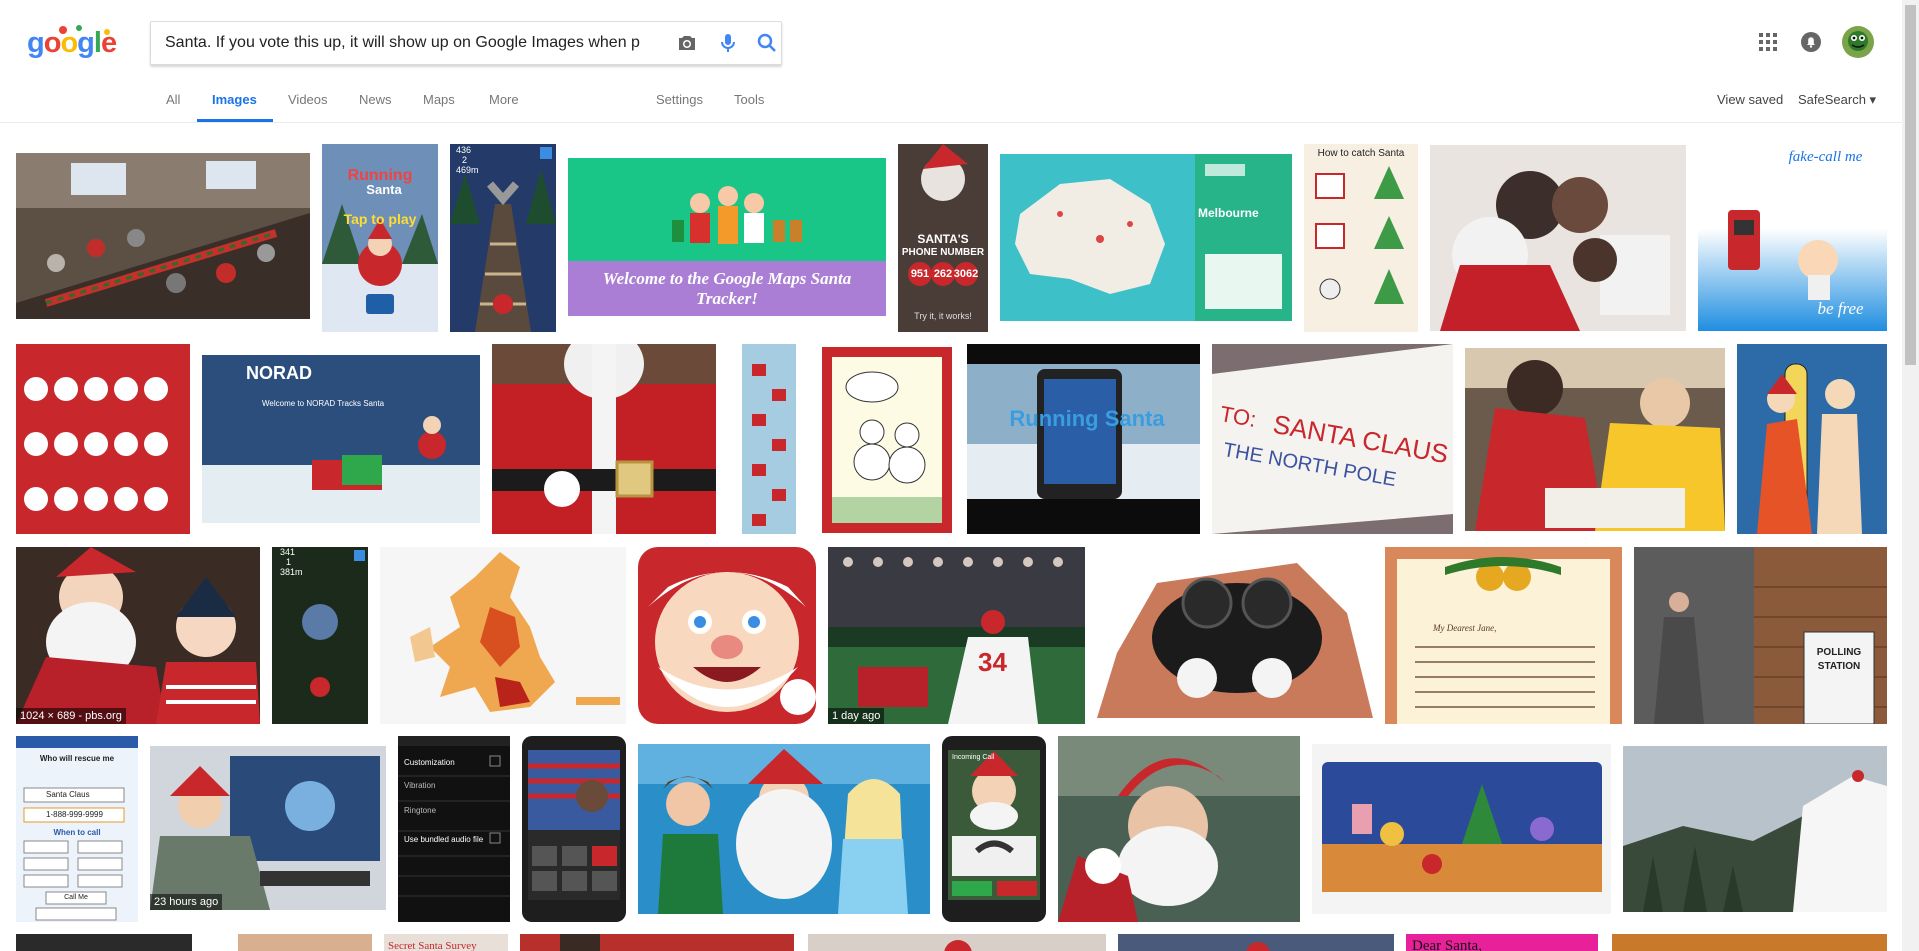  Describe the element at coordinates (291, 572) in the screenshot. I see `game-distance-text: 381m` at that location.